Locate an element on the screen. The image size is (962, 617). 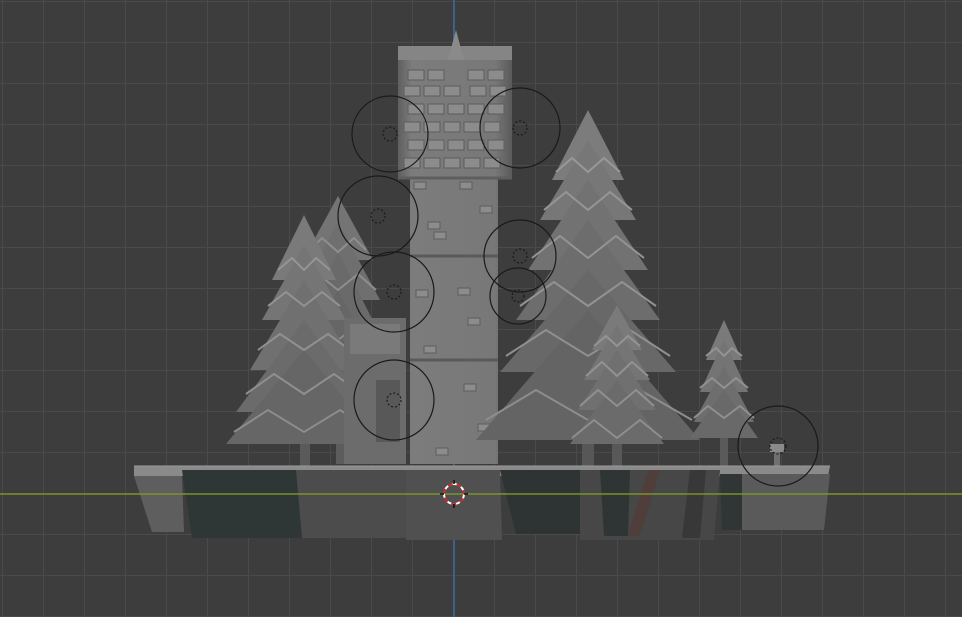
tower is located at coordinates (455, 247).